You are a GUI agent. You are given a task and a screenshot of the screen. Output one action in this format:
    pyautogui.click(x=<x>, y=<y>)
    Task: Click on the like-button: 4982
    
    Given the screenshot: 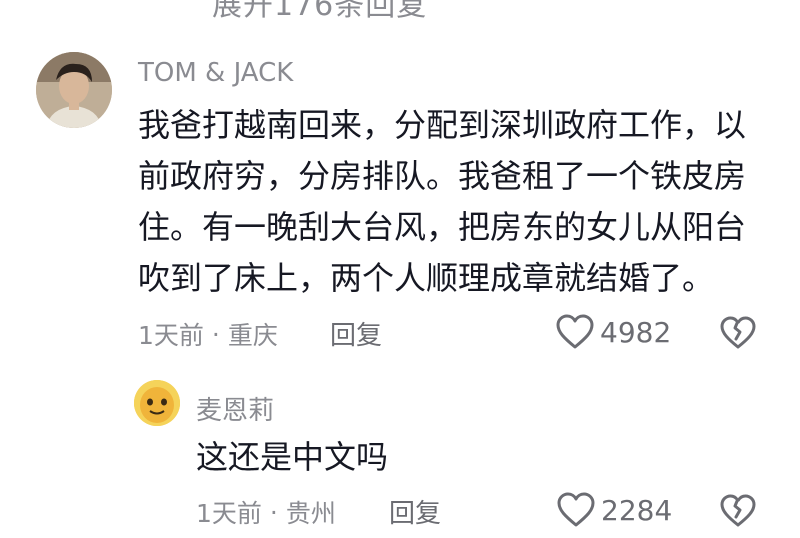 What is the action you would take?
    pyautogui.click(x=613, y=332)
    